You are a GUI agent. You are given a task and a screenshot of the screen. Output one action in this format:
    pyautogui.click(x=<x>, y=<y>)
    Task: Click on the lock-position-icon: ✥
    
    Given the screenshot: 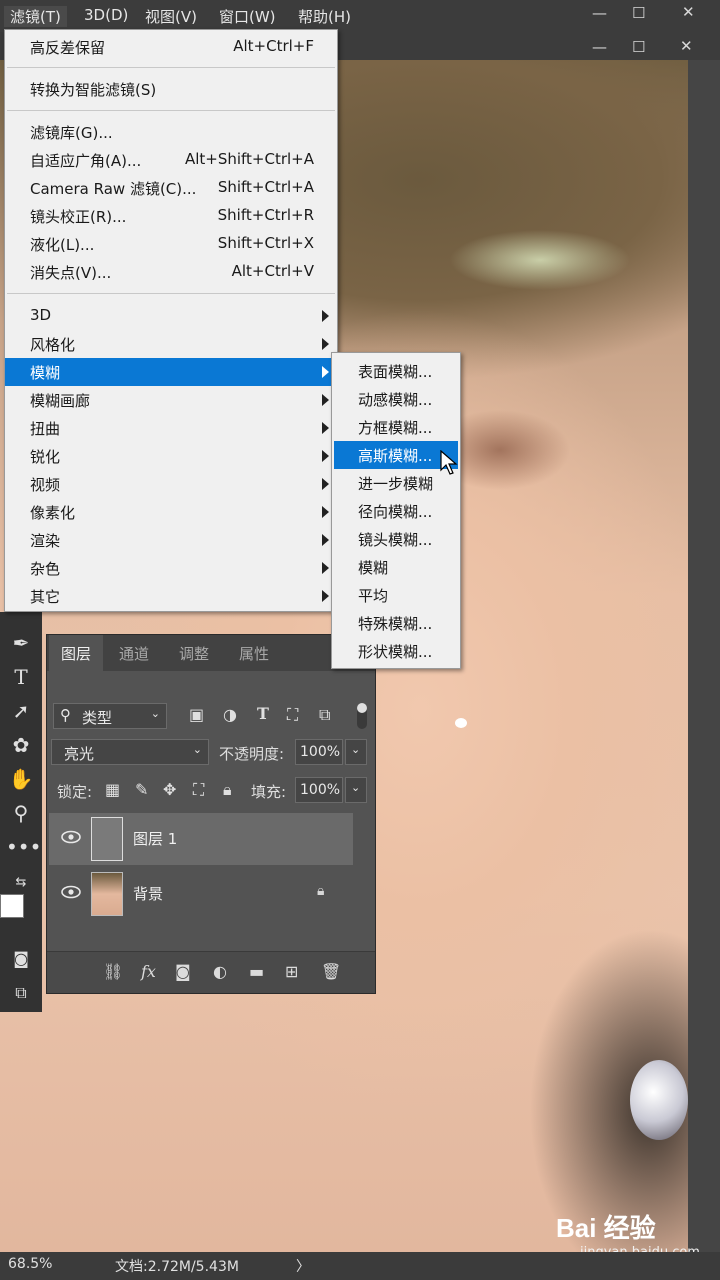 What is the action you would take?
    pyautogui.click(x=169, y=789)
    